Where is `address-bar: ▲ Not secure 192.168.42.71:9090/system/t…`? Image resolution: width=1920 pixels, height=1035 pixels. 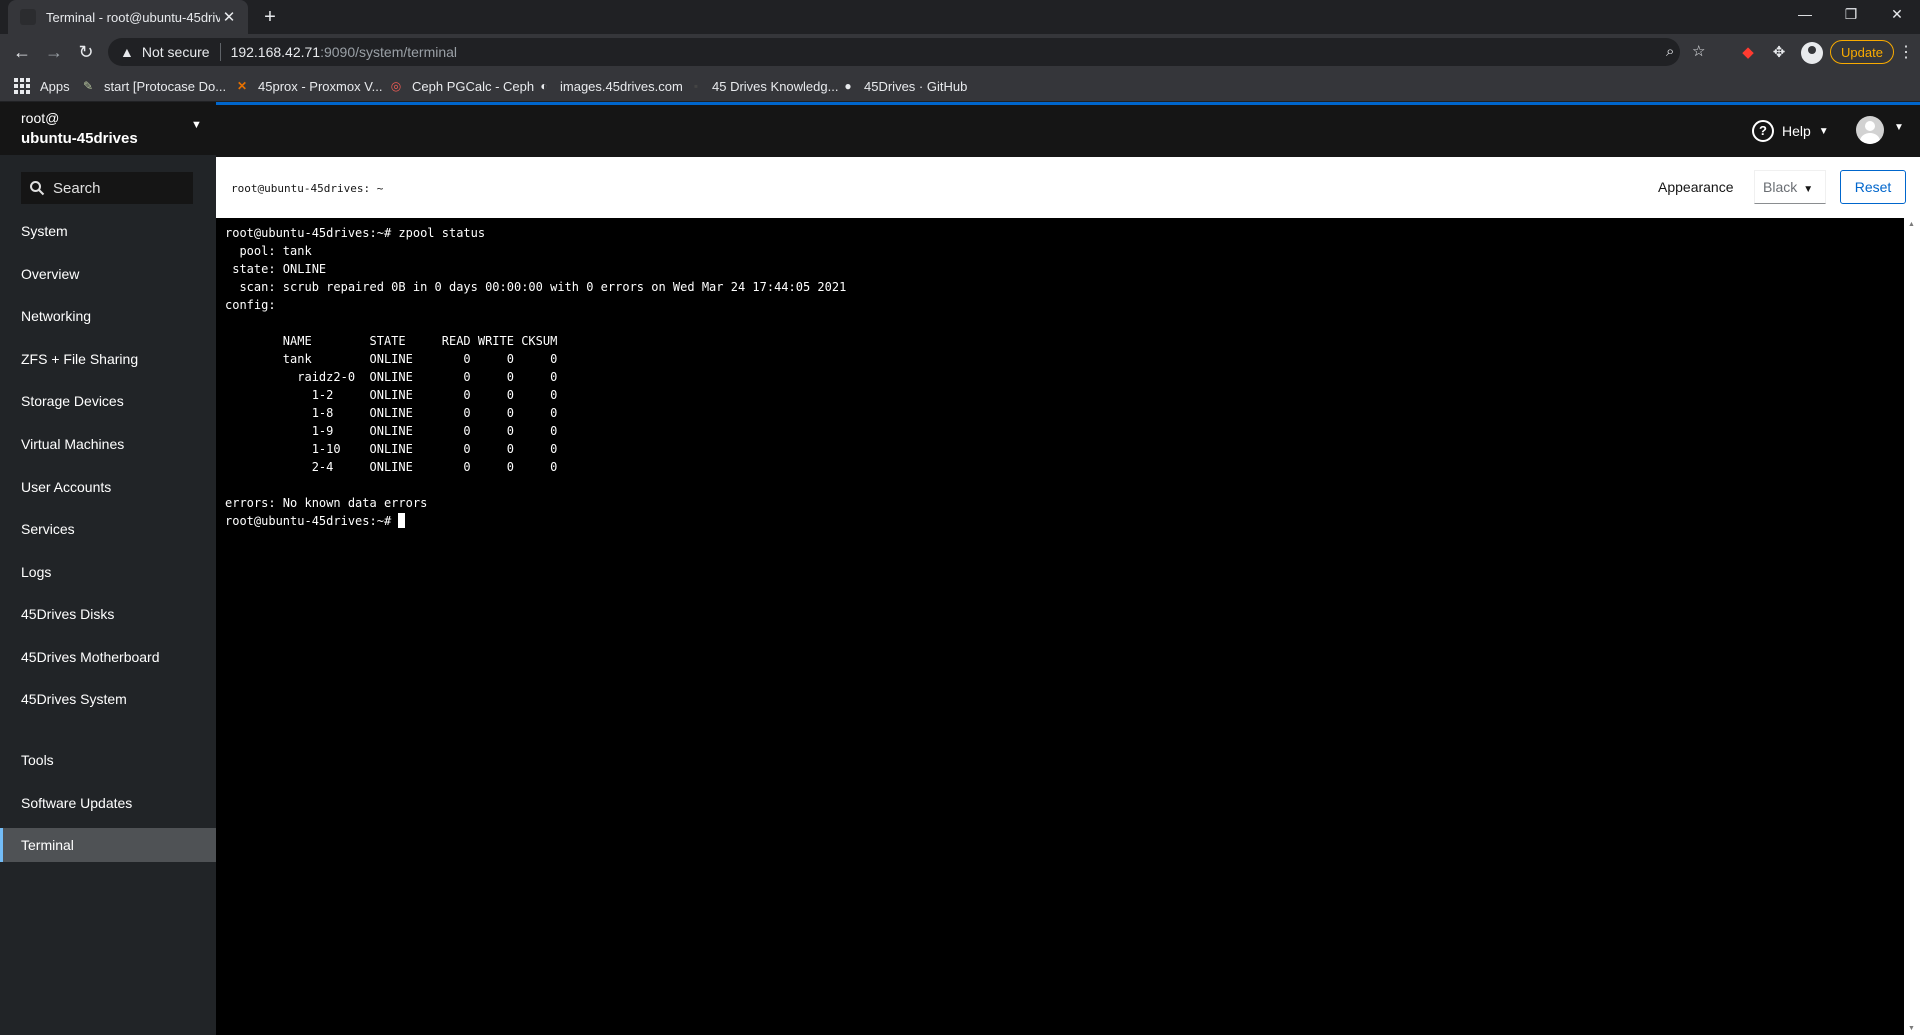 address-bar: ▲ Not secure 192.168.42.71:9090/system/t… is located at coordinates (906, 52).